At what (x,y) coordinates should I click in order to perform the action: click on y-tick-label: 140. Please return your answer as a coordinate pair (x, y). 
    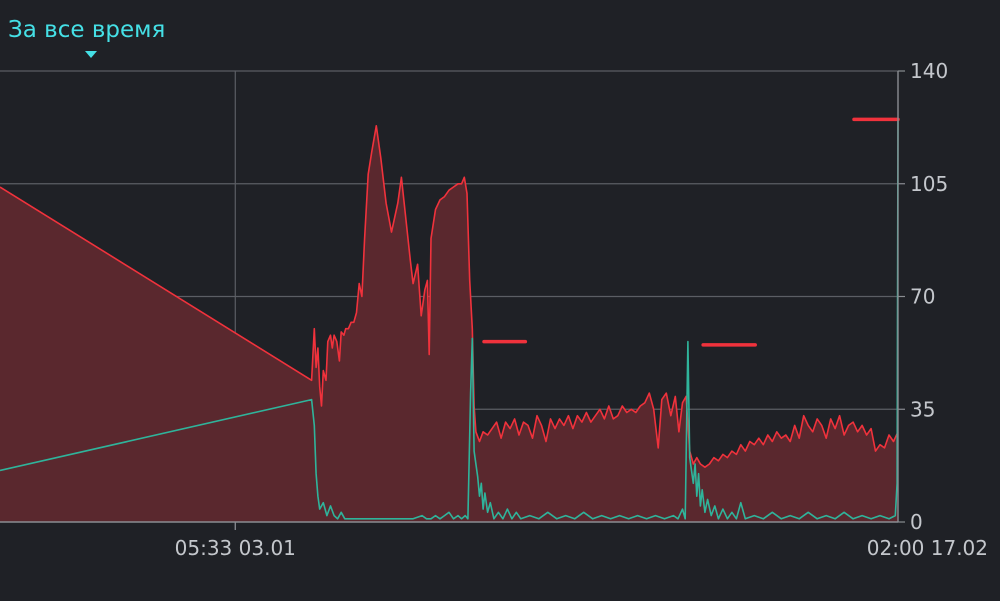
    Looking at the image, I should click on (929, 71).